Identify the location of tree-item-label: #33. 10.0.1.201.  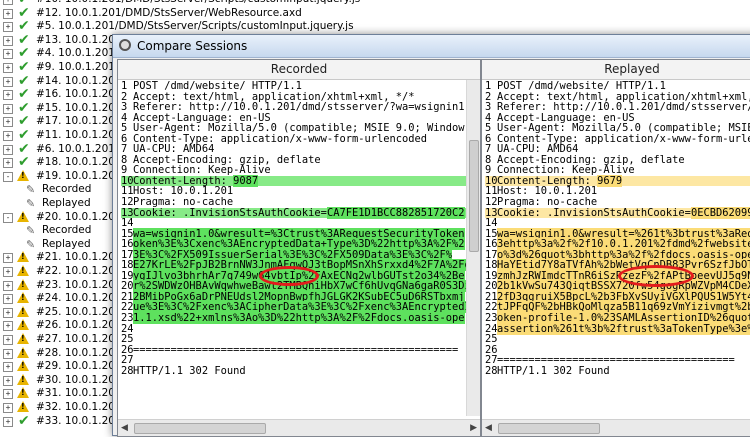
(79, 420).